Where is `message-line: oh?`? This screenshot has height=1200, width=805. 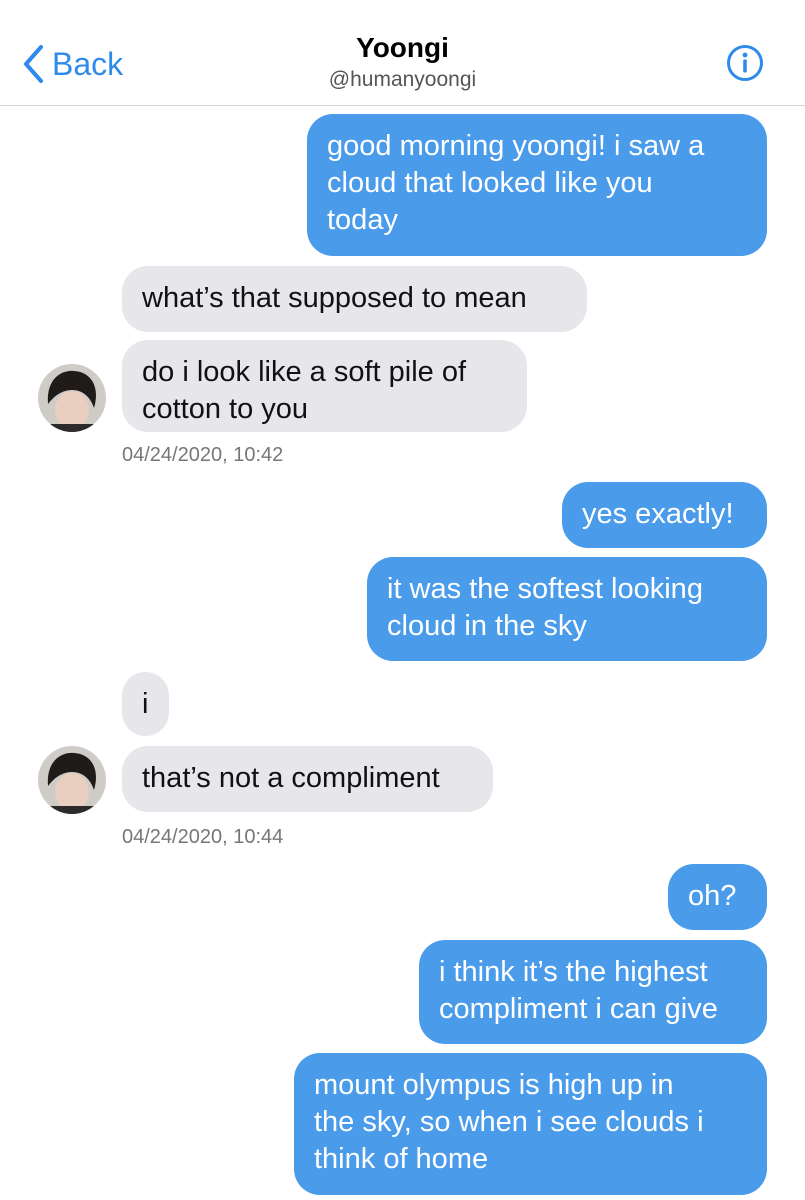 message-line: oh? is located at coordinates (712, 896).